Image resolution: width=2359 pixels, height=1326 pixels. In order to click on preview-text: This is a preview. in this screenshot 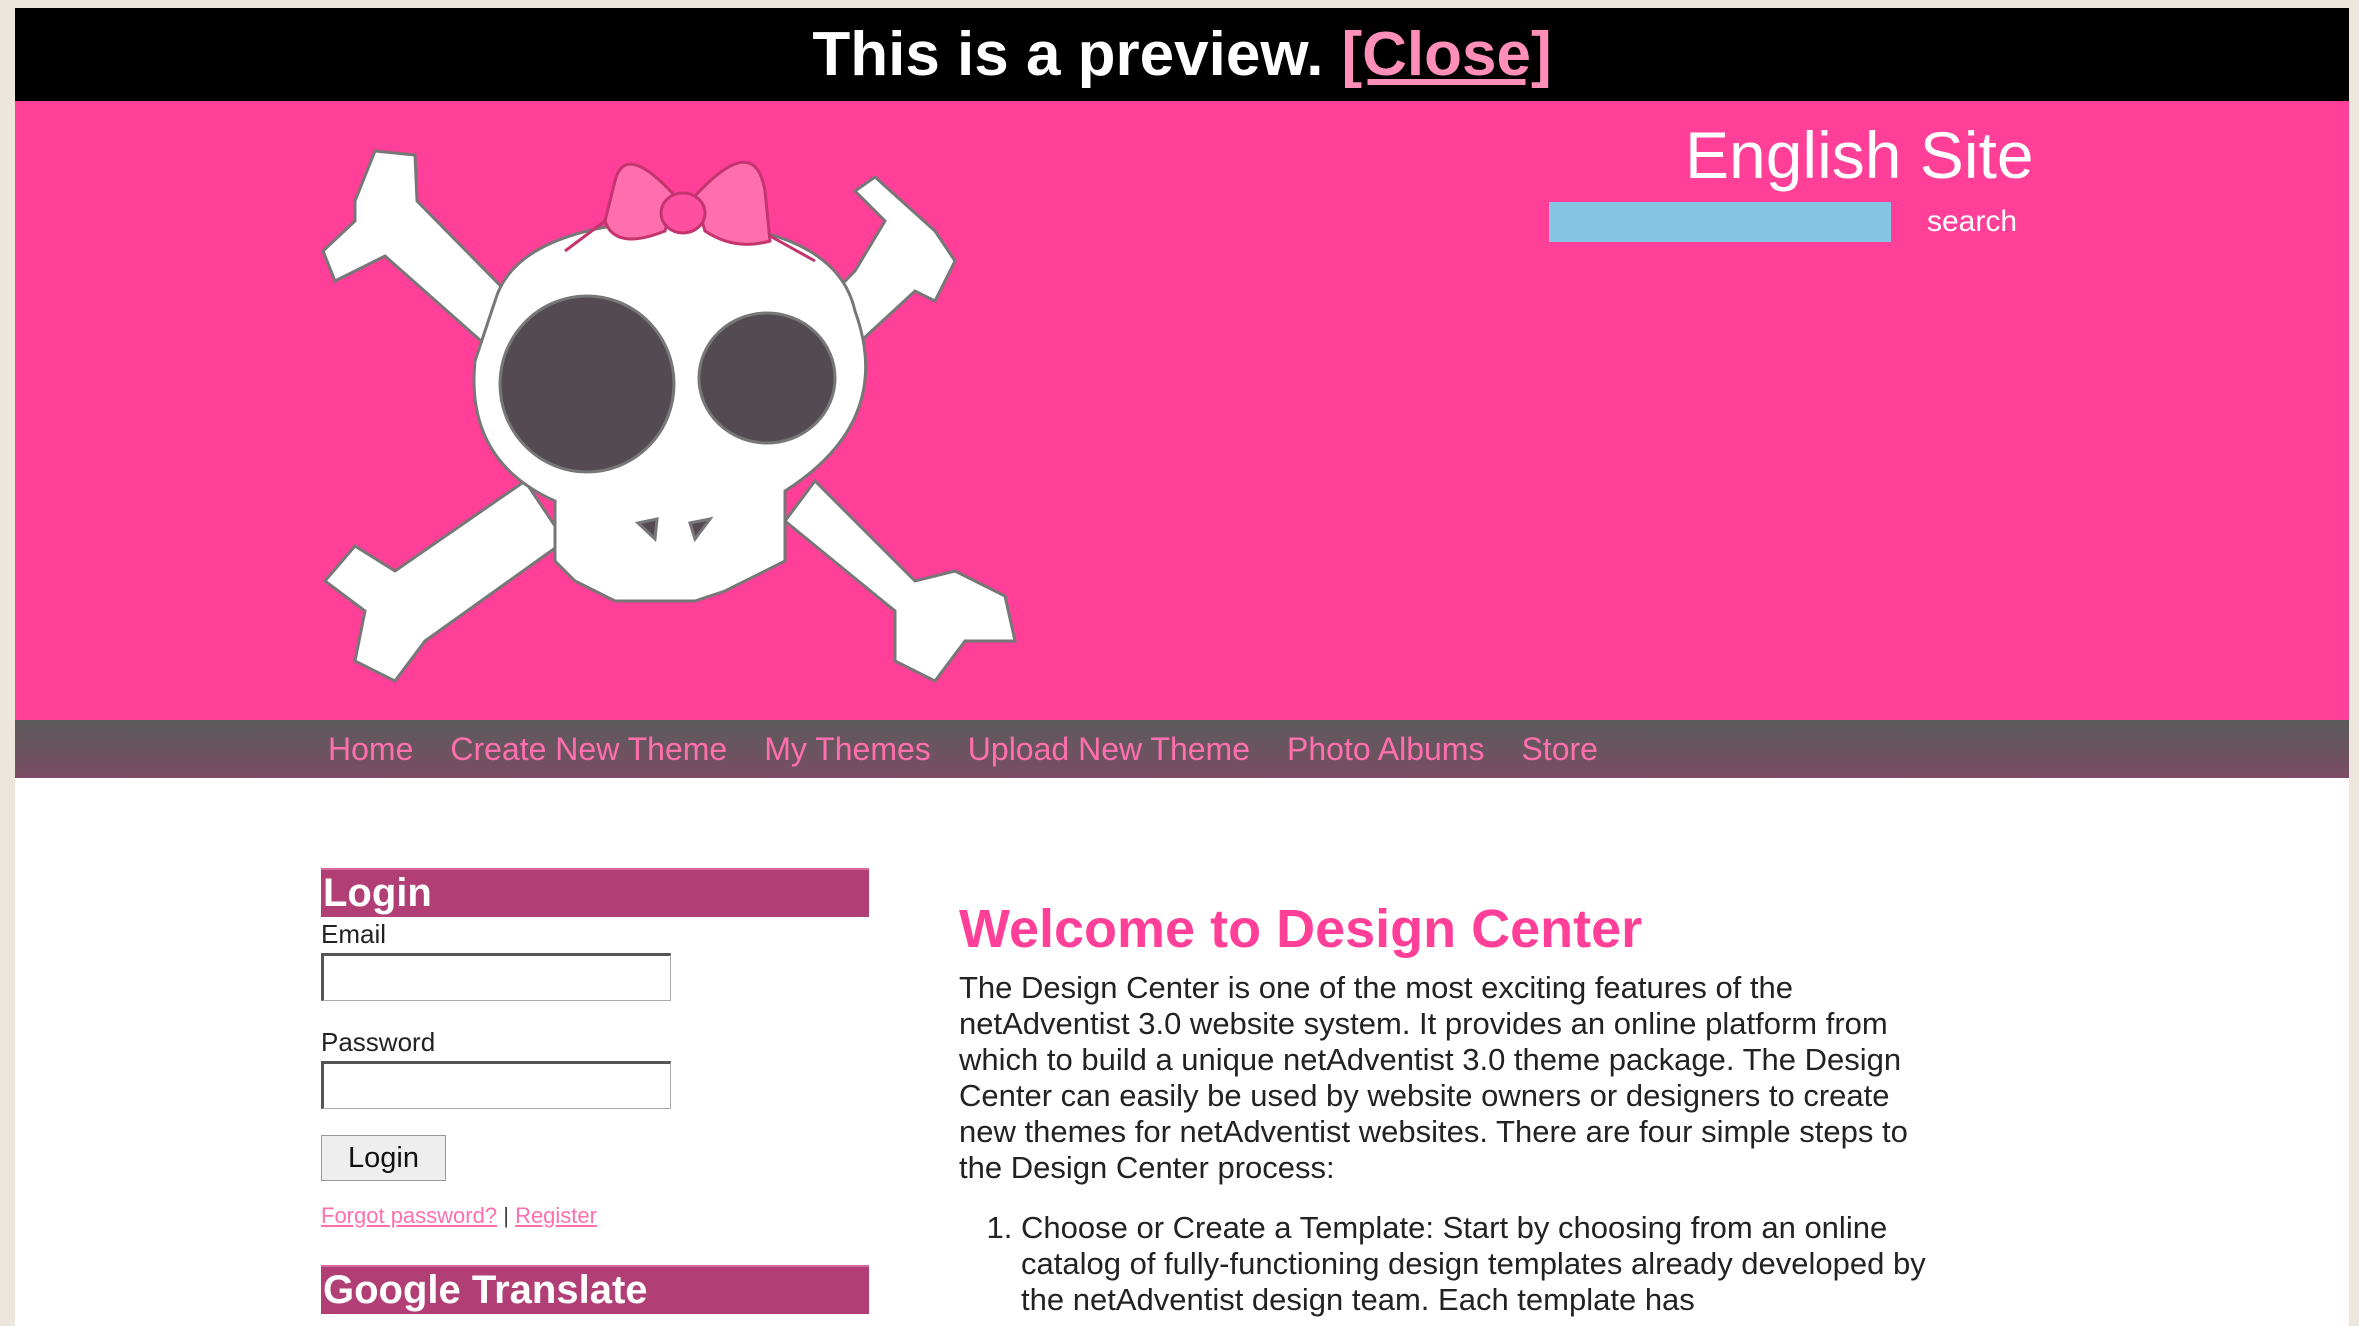, I will do `click(1068, 54)`.